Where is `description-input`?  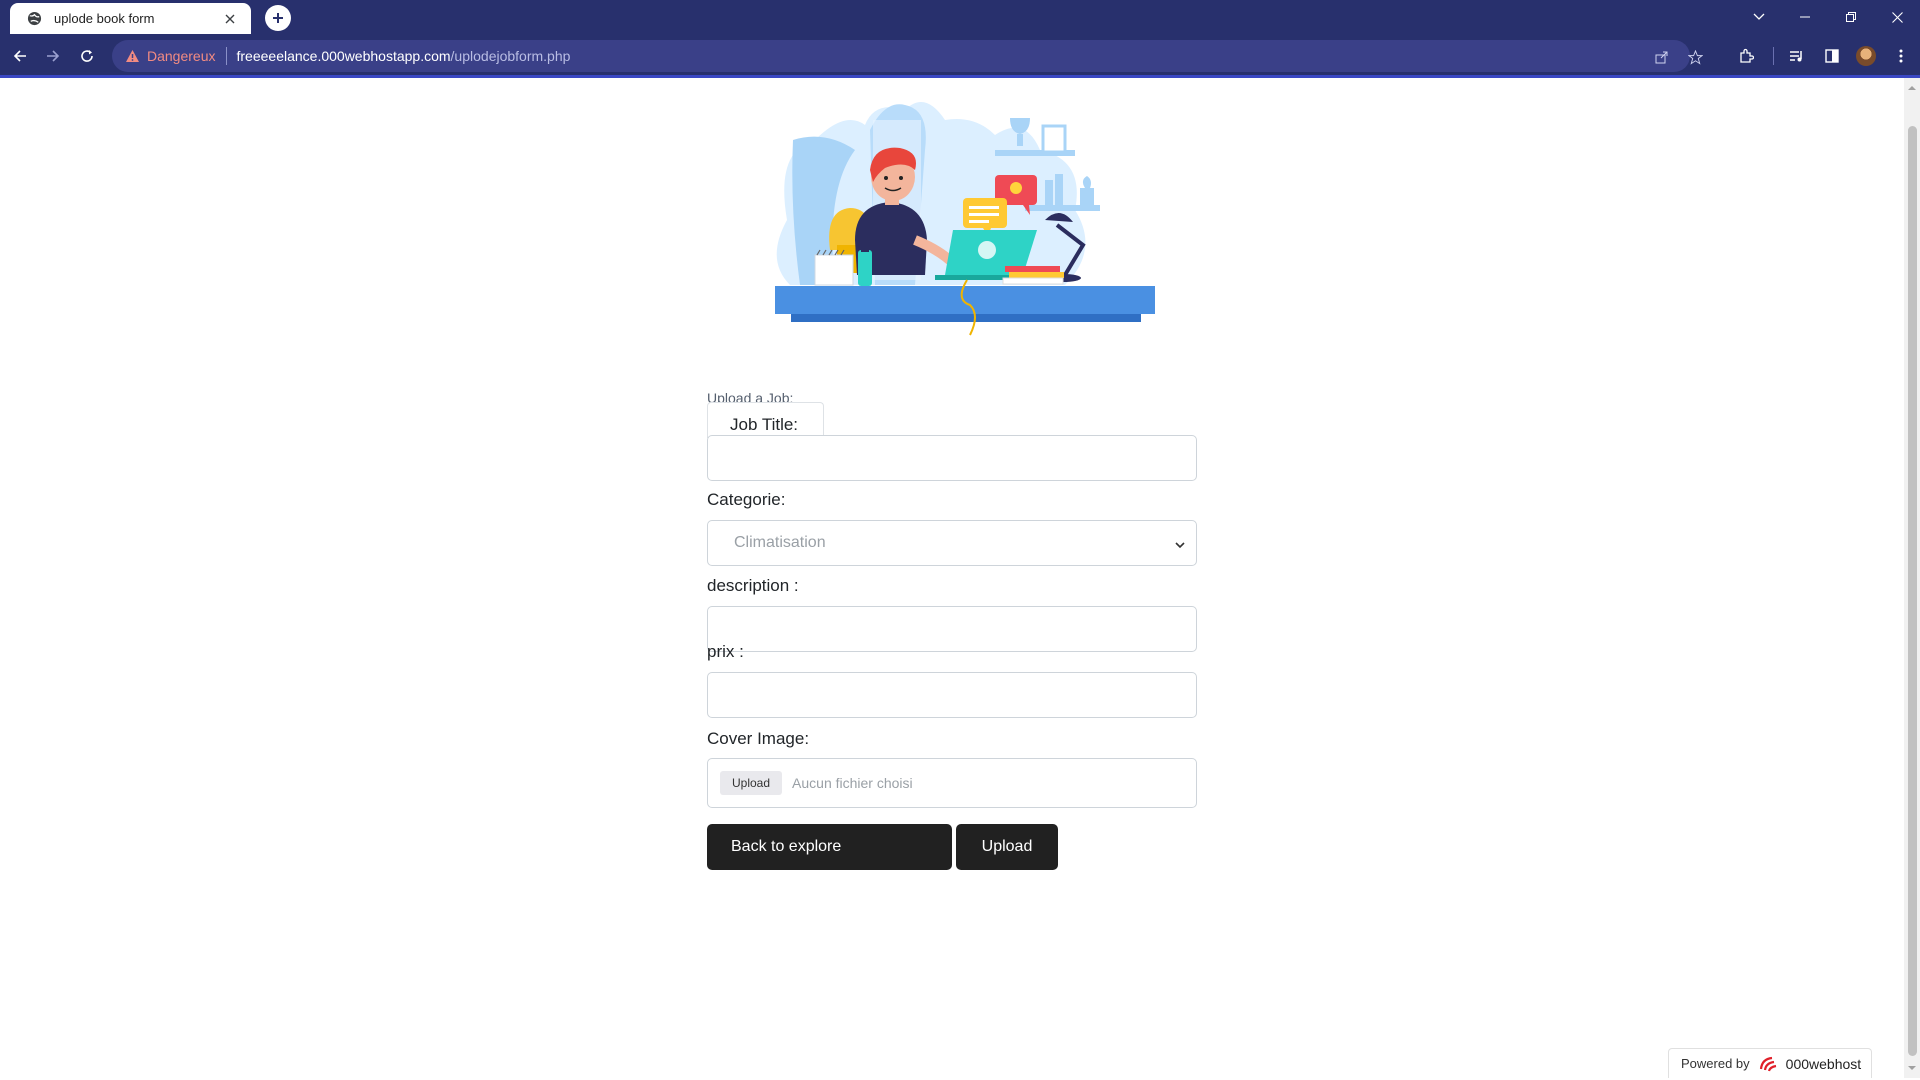
description-input is located at coordinates (952, 629).